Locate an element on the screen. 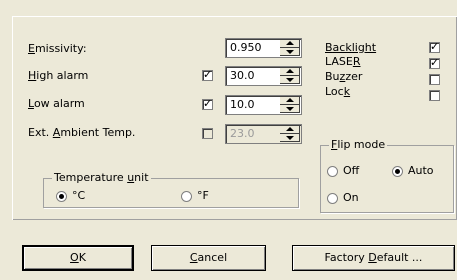 Image resolution: width=457 pixels, height=280 pixels. flip-off-label: Off is located at coordinates (351, 170).